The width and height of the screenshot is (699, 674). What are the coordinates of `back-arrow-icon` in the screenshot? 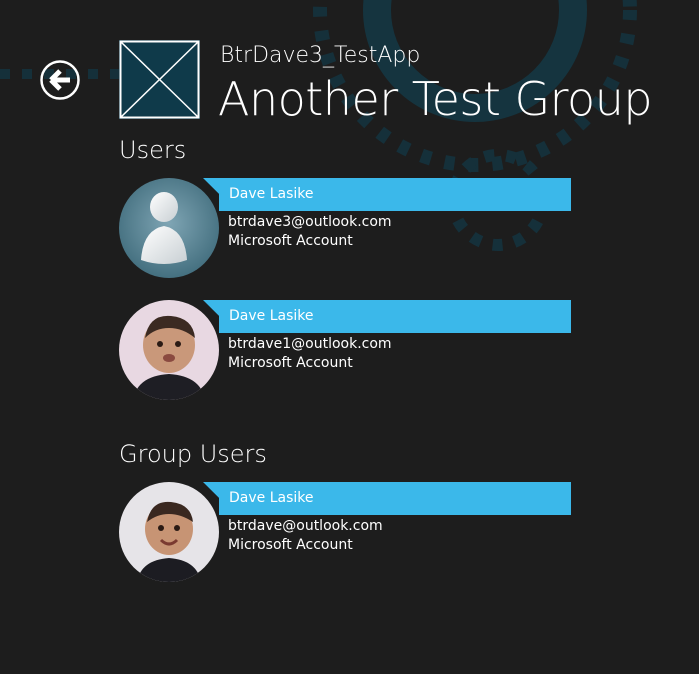 It's located at (59, 80).